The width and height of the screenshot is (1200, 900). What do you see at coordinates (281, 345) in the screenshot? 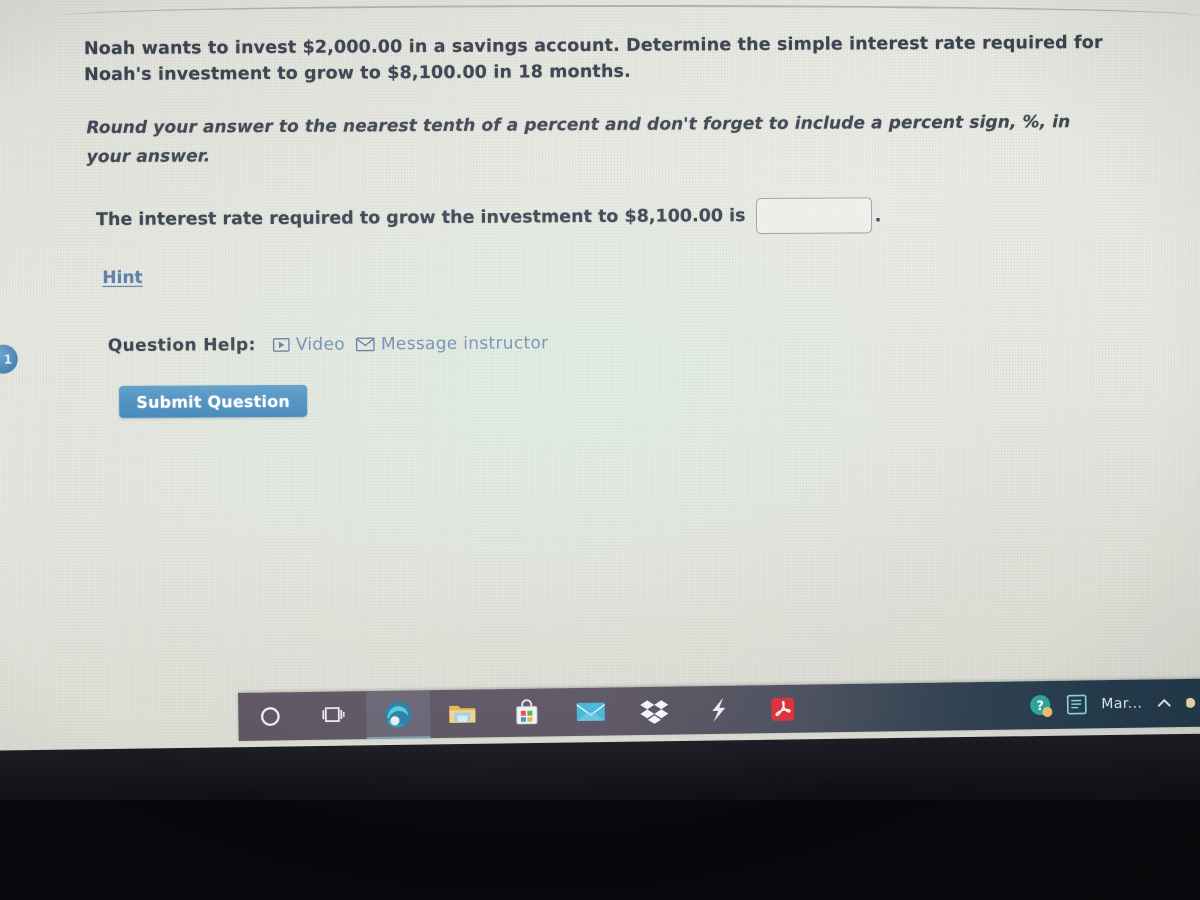
I see `video-play-box-icon` at bounding box center [281, 345].